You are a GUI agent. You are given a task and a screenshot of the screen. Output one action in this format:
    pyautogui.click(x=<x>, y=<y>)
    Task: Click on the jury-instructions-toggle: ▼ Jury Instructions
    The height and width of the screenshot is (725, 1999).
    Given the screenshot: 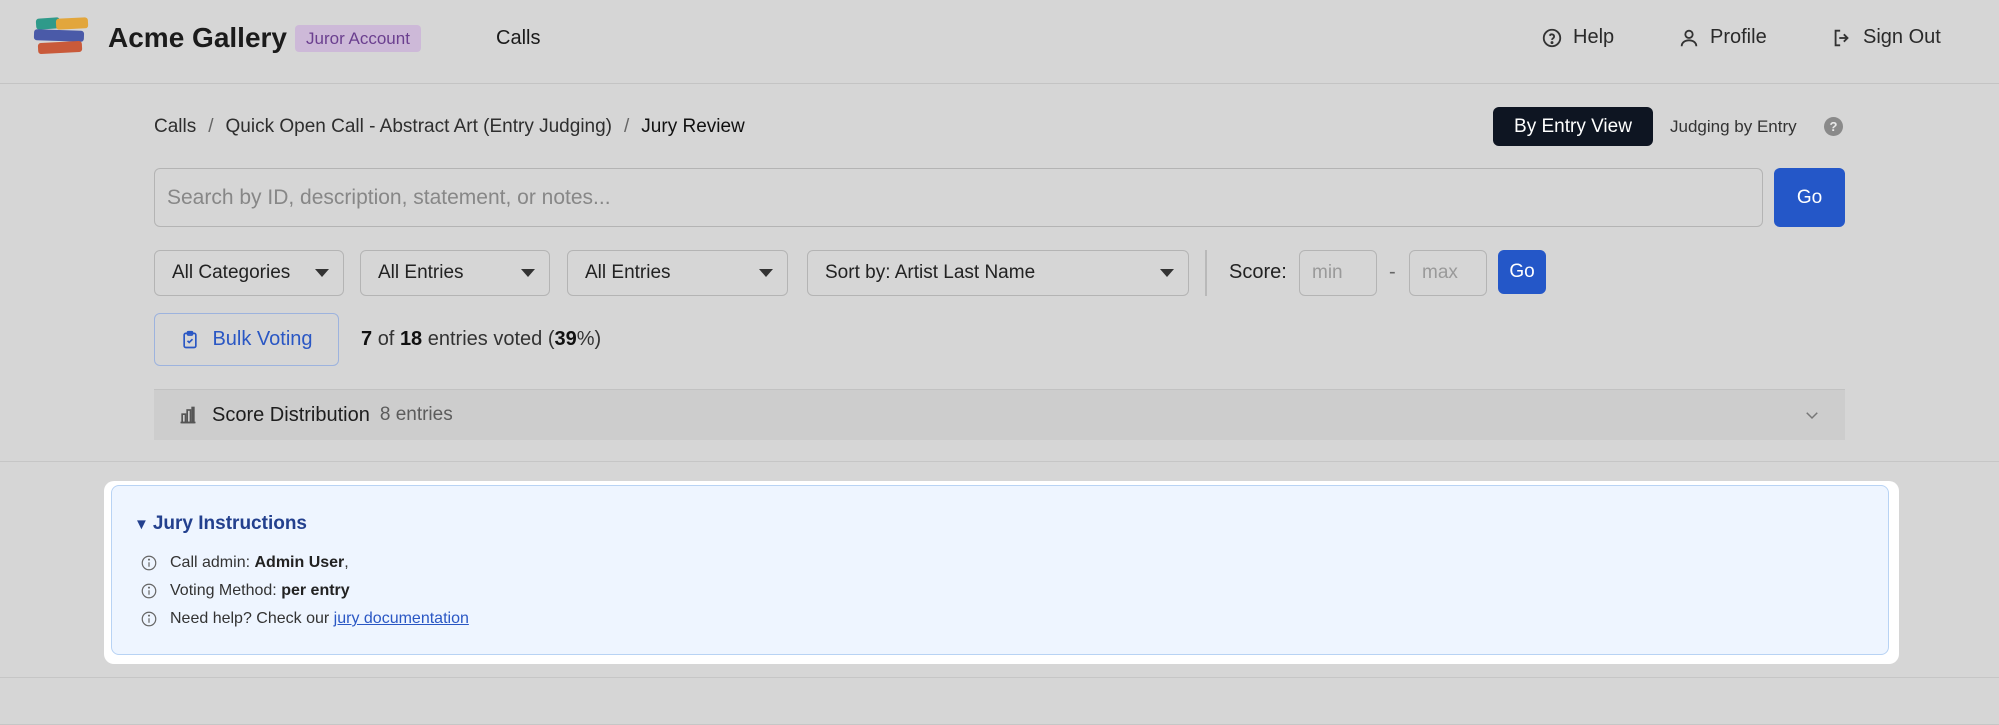 What is the action you would take?
    pyautogui.click(x=220, y=524)
    